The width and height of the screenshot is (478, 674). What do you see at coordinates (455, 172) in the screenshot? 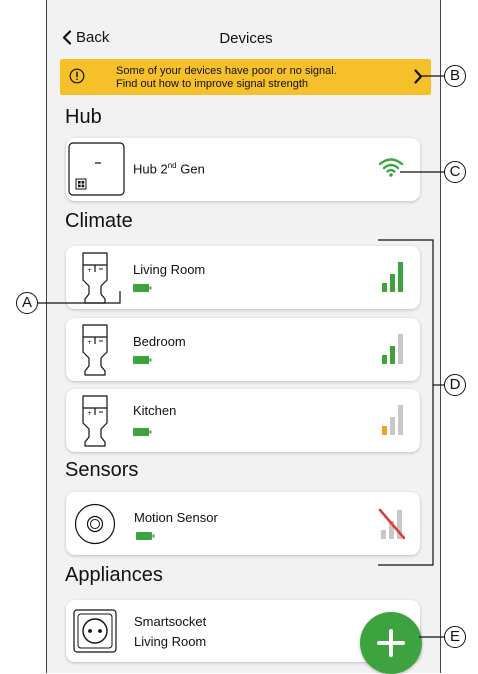
I see `callout-c-label: C` at bounding box center [455, 172].